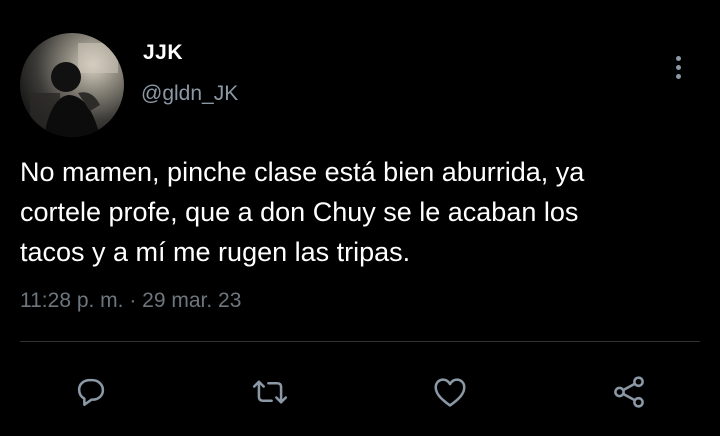  I want to click on user-handle: @gldn_JK, so click(189, 94).